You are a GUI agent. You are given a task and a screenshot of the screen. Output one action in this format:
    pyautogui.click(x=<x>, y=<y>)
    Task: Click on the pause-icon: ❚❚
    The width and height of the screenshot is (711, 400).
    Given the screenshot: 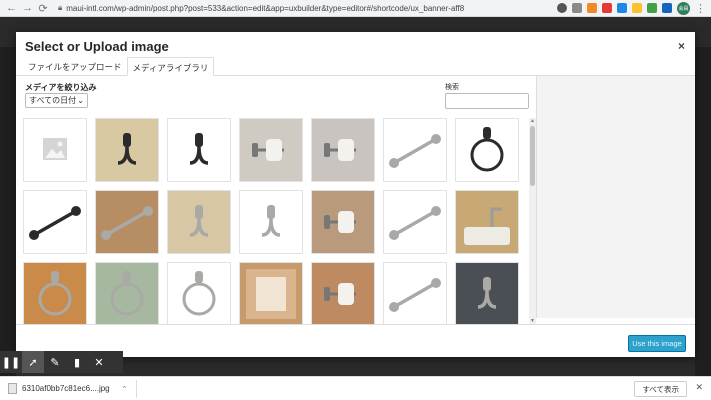 What is the action you would take?
    pyautogui.click(x=11, y=362)
    